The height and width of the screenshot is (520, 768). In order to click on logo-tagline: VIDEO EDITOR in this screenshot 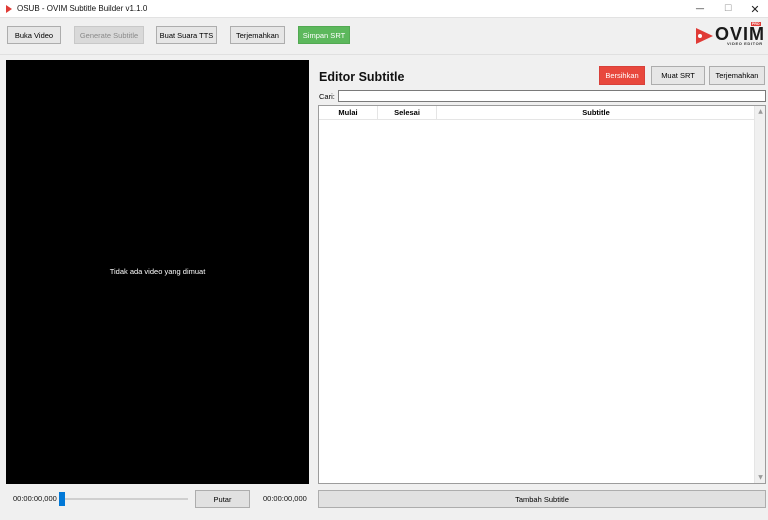, I will do `click(745, 43)`.